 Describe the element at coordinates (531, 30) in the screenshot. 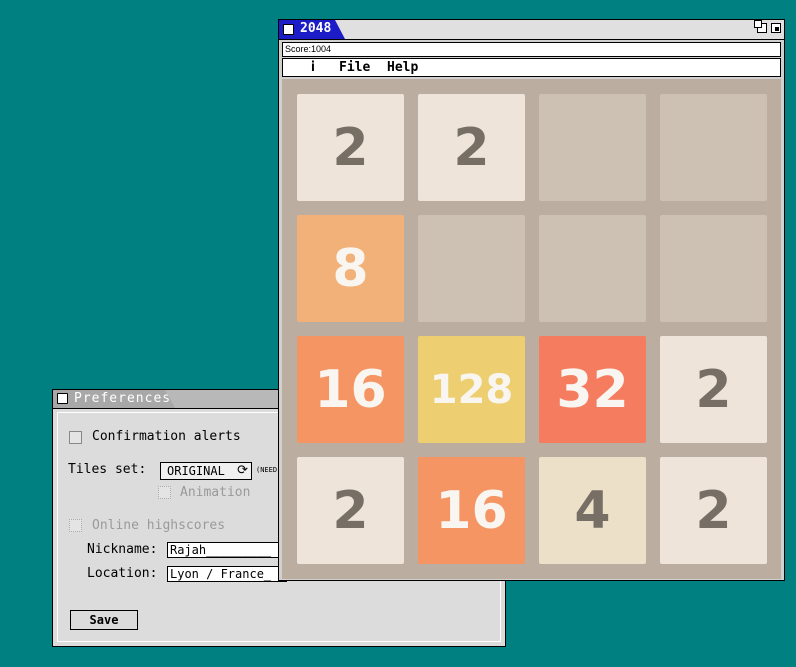

I see `game-titlebar: 2048` at that location.